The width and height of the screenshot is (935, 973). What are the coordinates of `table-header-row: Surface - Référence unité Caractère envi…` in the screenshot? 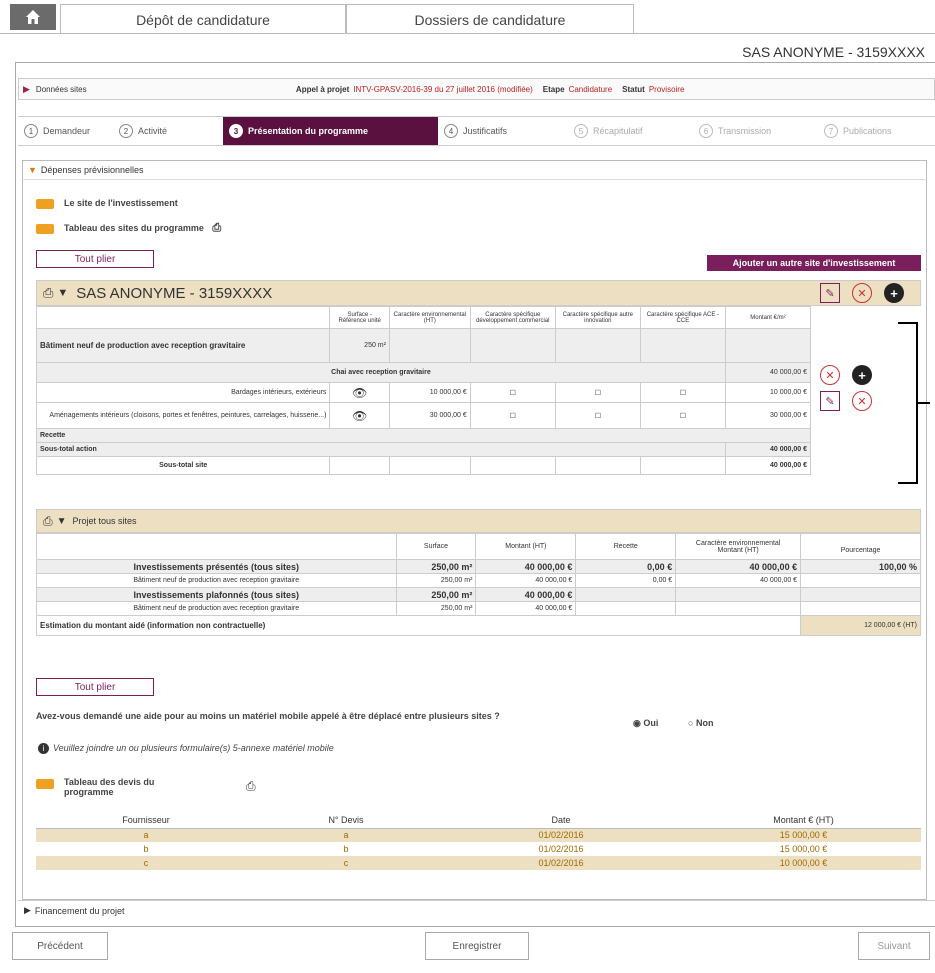 It's located at (423, 317).